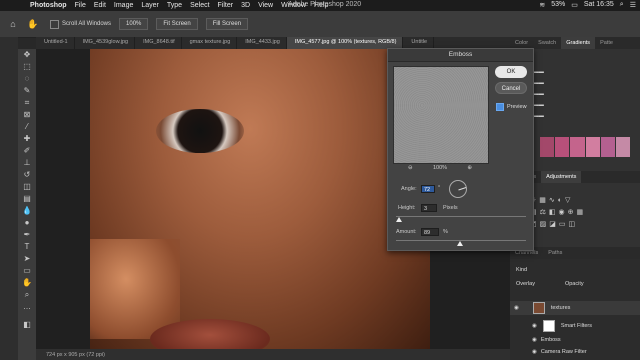 The image size is (640, 360). What do you see at coordinates (469, 168) in the screenshot?
I see `zoom-in-icon: ⊕` at bounding box center [469, 168].